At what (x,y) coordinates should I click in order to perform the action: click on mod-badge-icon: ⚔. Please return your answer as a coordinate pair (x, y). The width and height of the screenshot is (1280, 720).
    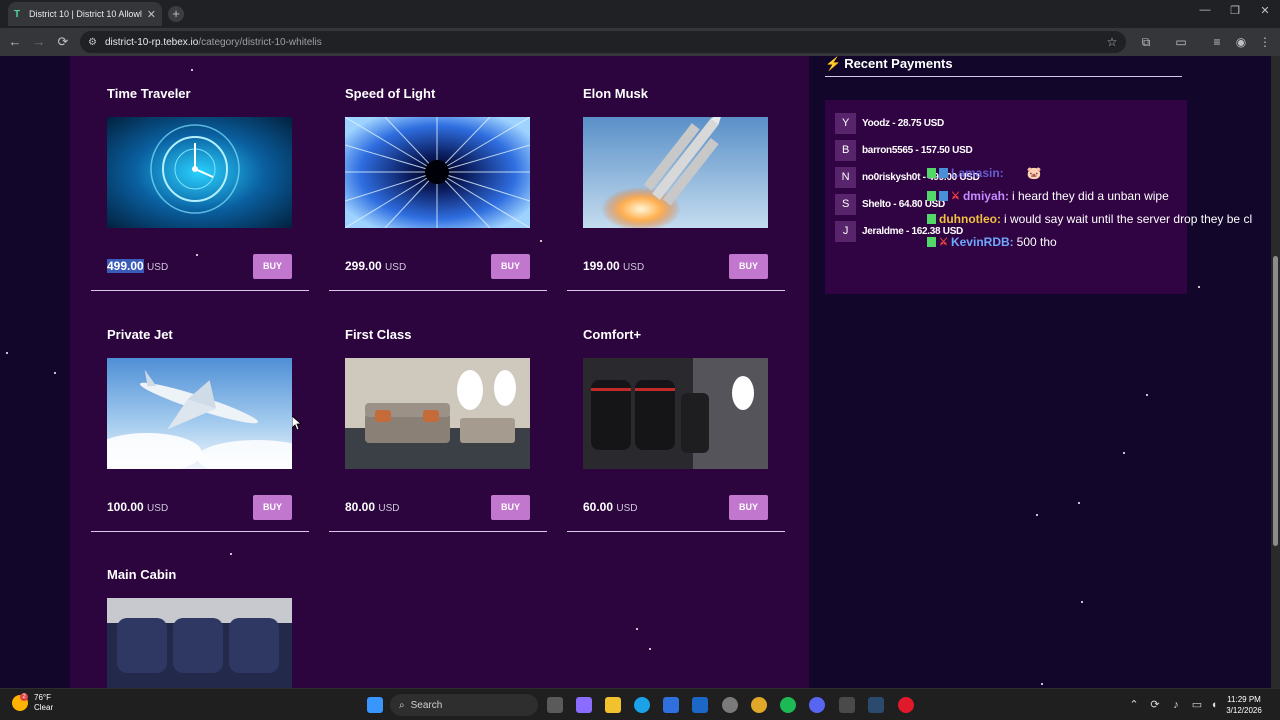
    Looking at the image, I should click on (955, 196).